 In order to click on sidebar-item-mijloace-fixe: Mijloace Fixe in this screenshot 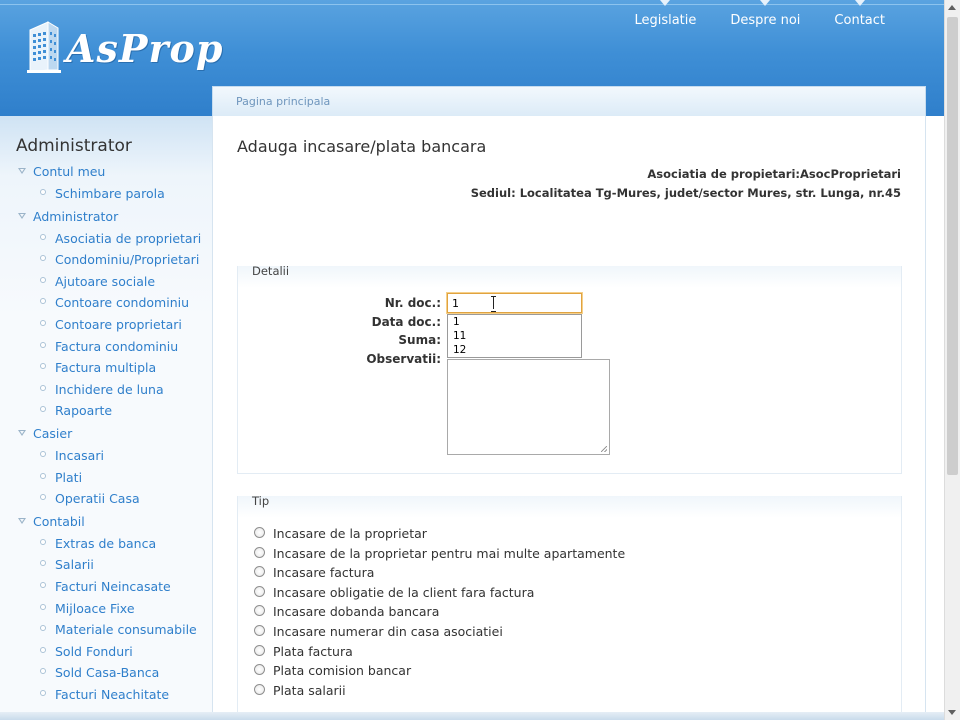, I will do `click(106, 609)`.